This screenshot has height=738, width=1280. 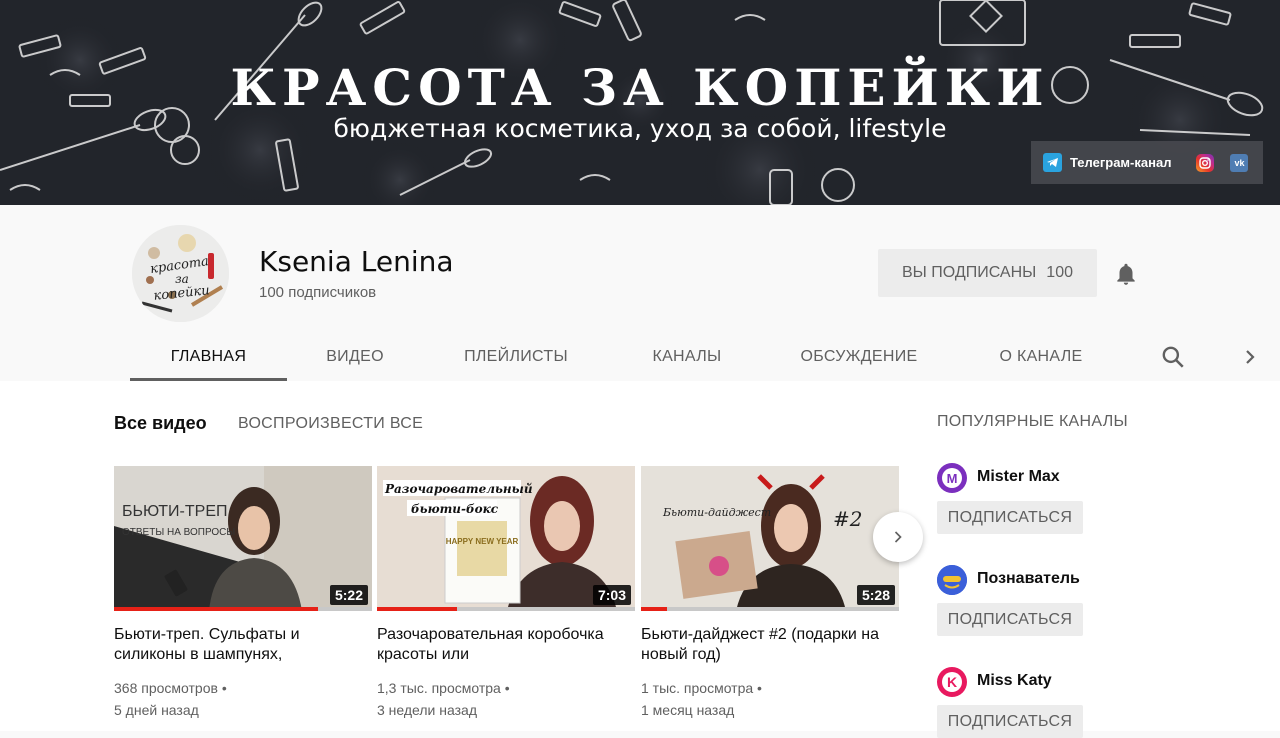 I want to click on thumb-text: БЬЮТИ-ТРЕП, so click(x=174, y=511).